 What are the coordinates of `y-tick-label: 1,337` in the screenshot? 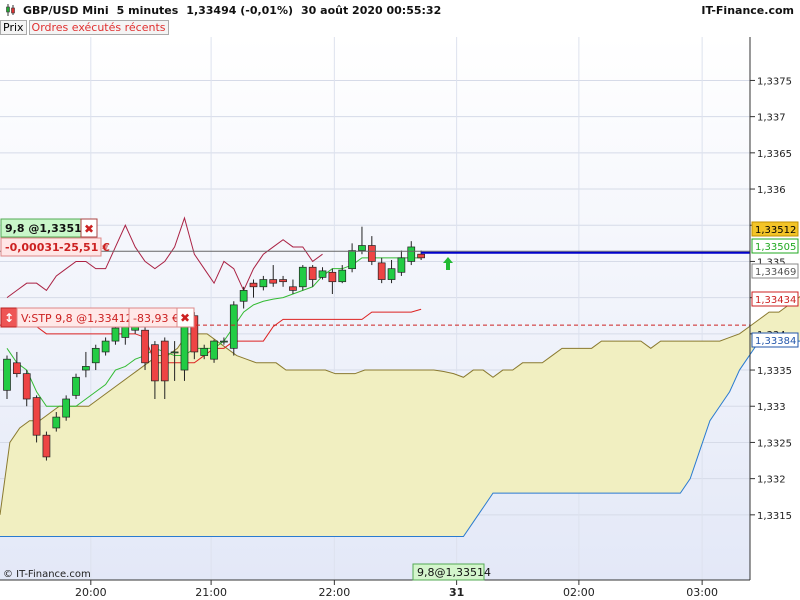 It's located at (771, 118).